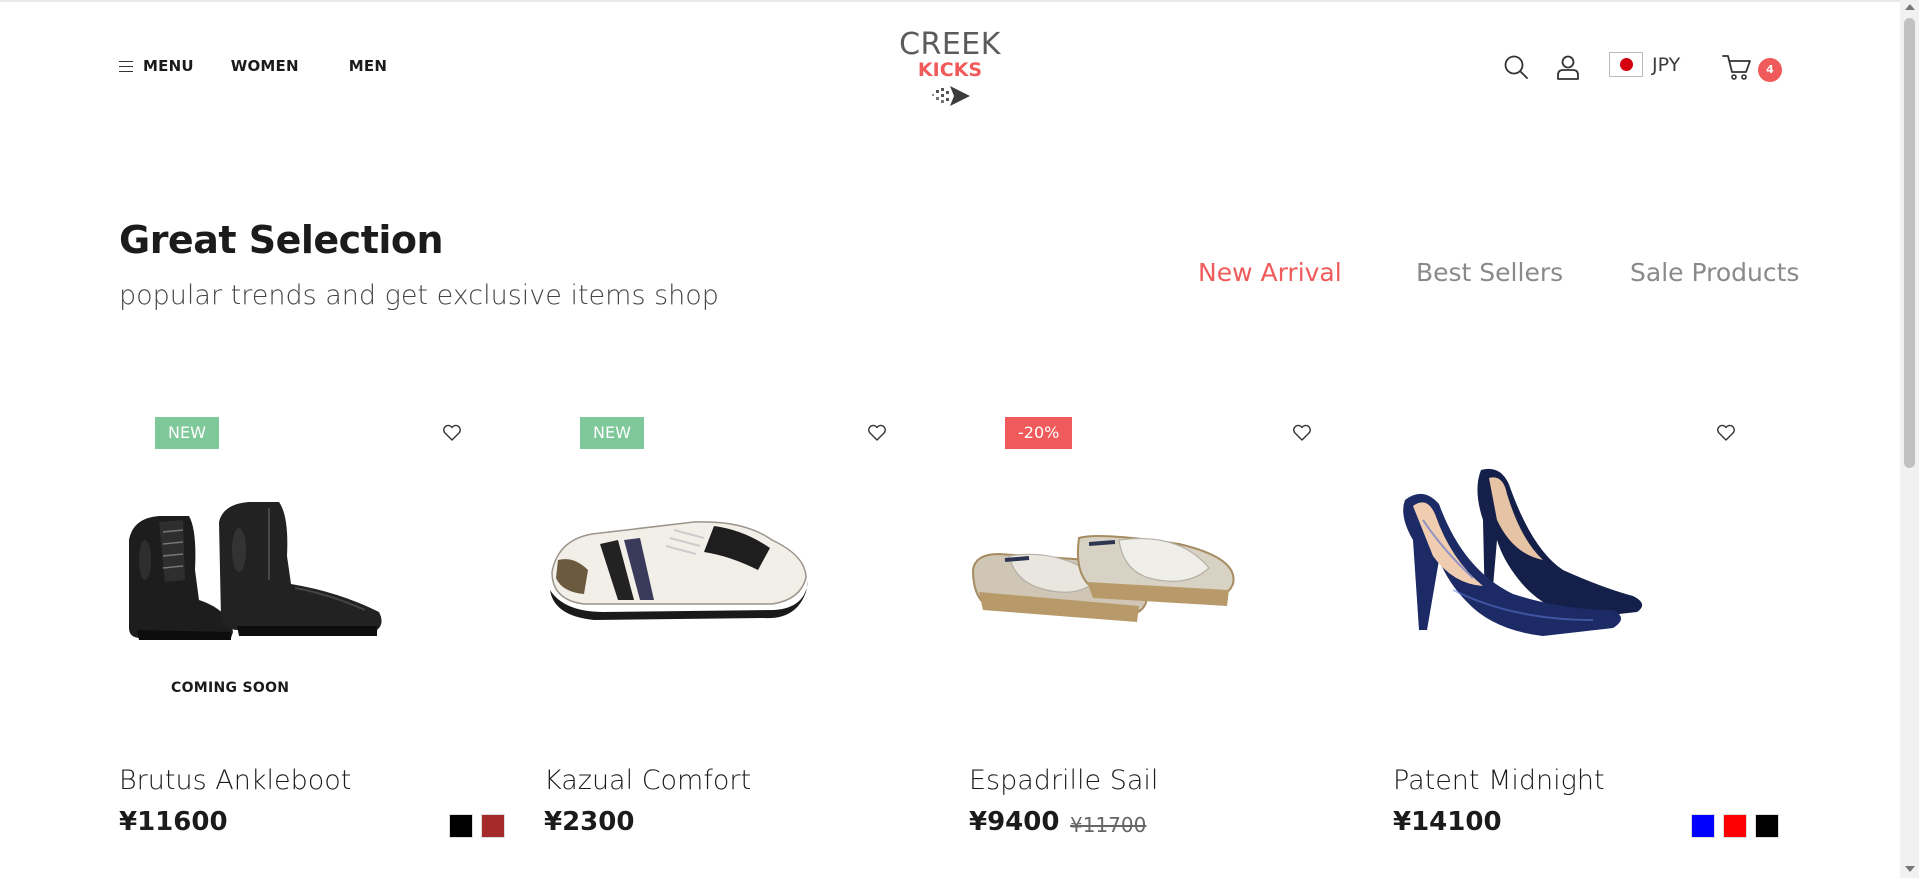  I want to click on search-icon, so click(1516, 67).